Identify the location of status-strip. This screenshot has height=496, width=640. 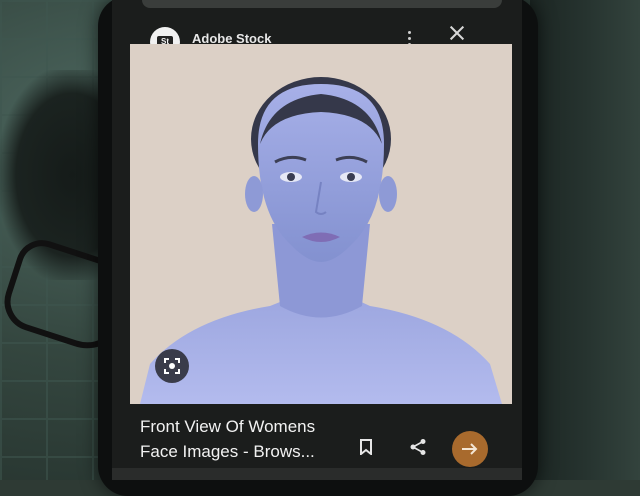
(322, 4).